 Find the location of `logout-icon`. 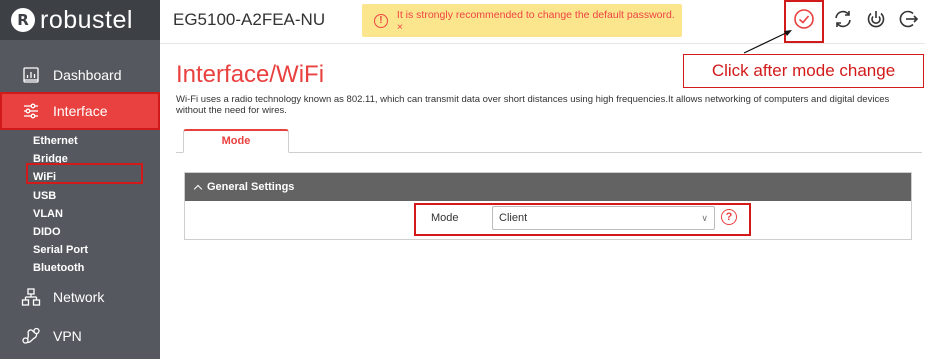

logout-icon is located at coordinates (909, 21).